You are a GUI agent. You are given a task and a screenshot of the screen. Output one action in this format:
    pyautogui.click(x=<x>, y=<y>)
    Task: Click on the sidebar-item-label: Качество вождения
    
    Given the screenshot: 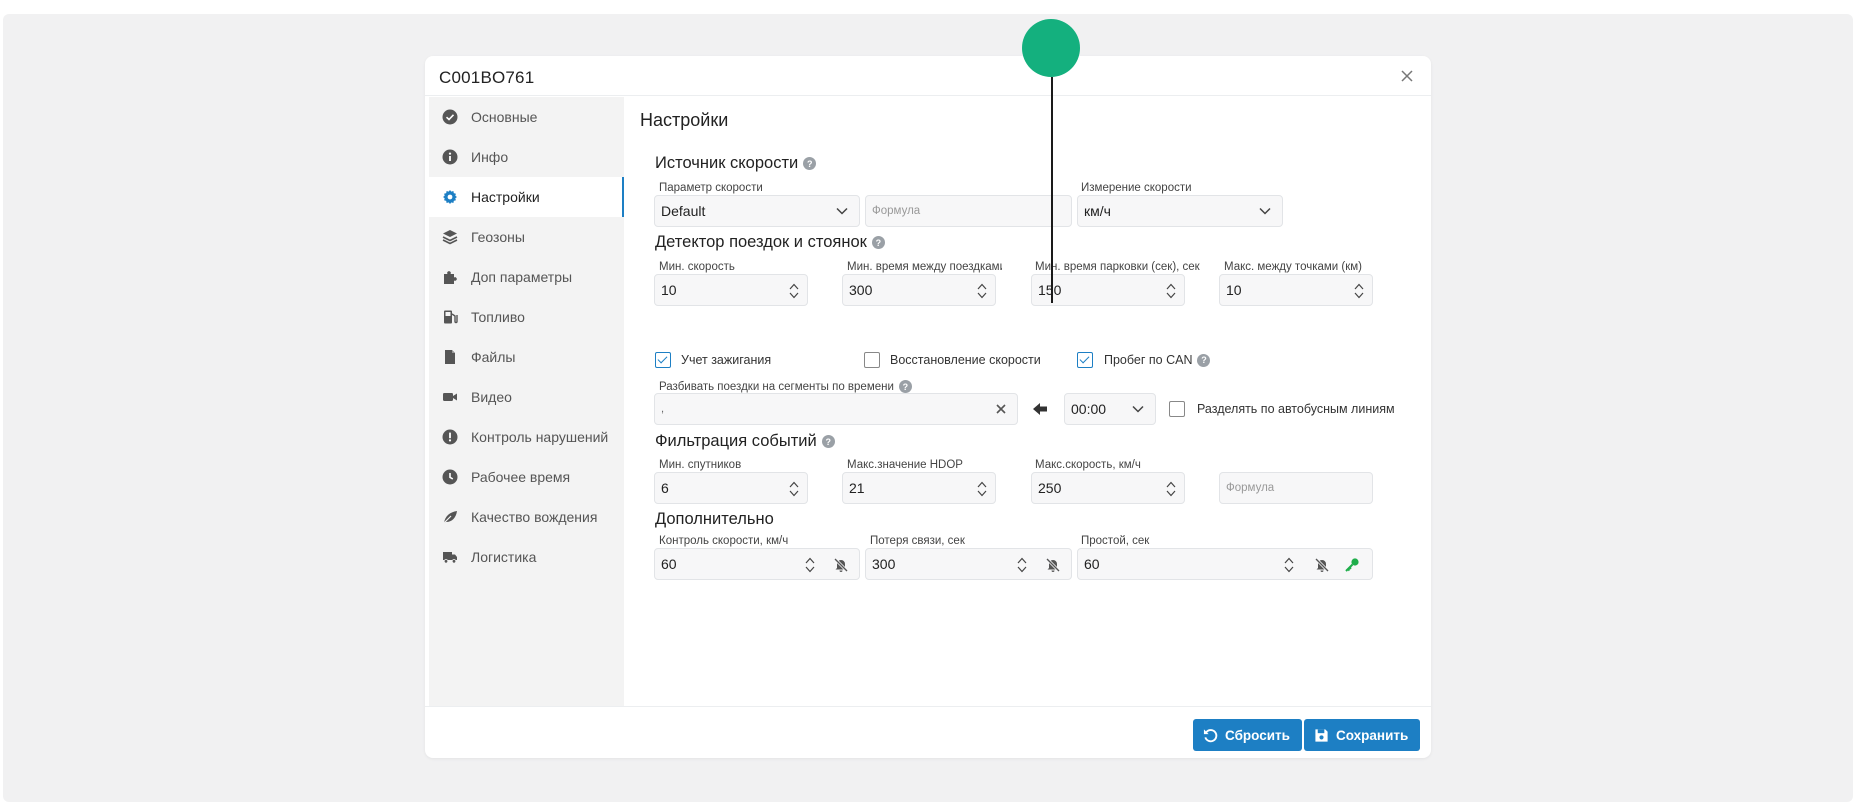 What is the action you would take?
    pyautogui.click(x=534, y=517)
    